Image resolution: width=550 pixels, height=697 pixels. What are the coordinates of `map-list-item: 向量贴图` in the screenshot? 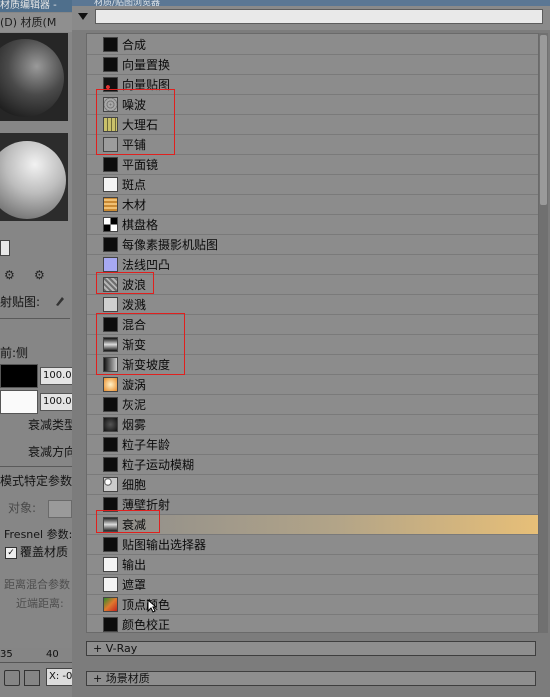 It's located at (312, 85).